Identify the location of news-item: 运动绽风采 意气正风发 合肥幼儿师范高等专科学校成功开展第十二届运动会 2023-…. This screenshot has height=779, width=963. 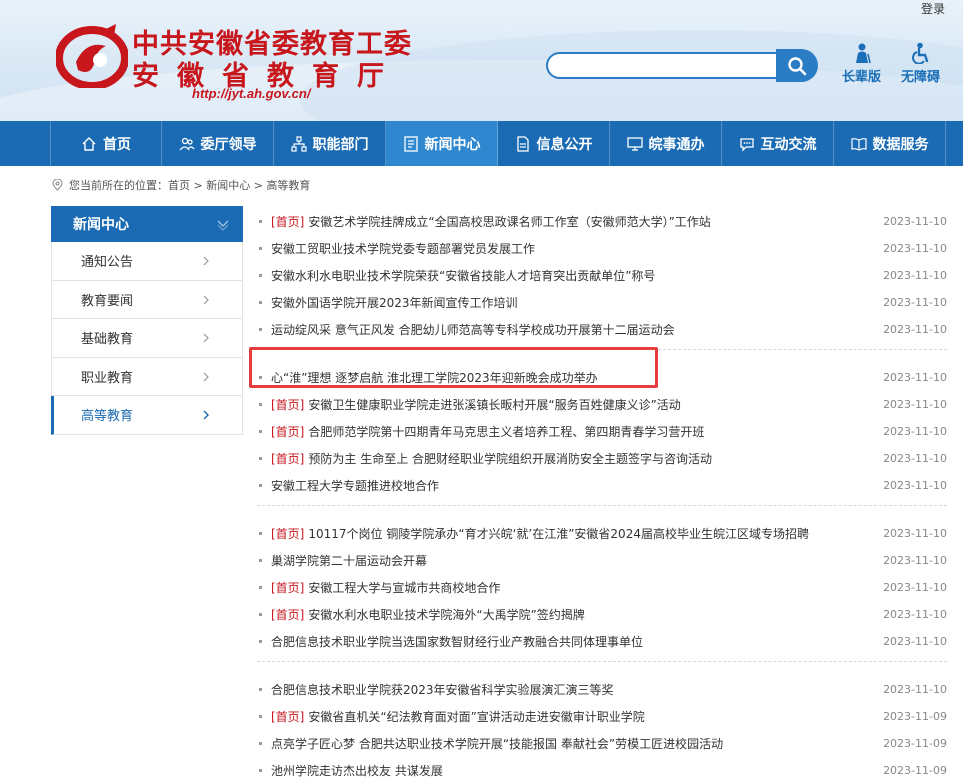
(602, 329).